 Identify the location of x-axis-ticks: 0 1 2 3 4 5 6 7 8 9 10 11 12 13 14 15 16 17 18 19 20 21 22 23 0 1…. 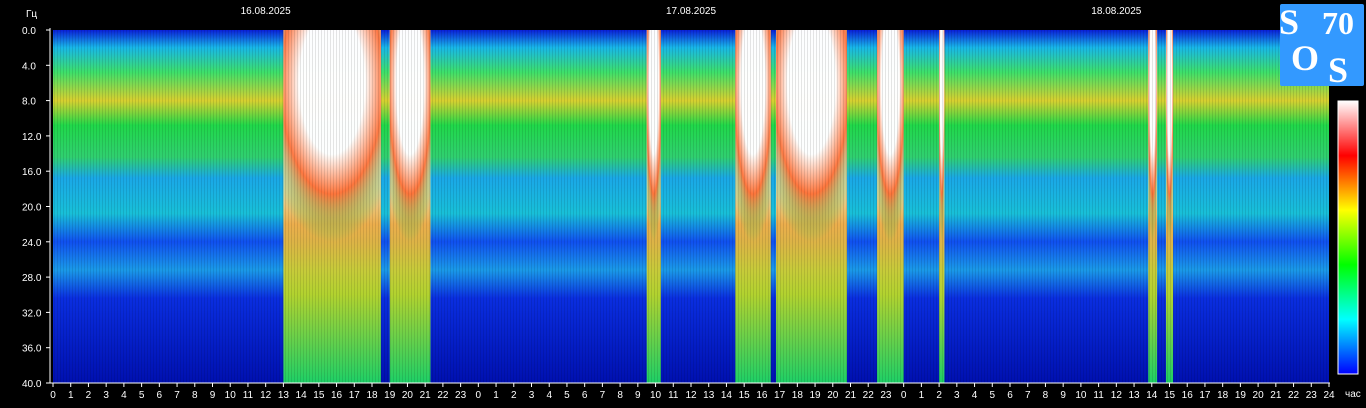
(692, 392).